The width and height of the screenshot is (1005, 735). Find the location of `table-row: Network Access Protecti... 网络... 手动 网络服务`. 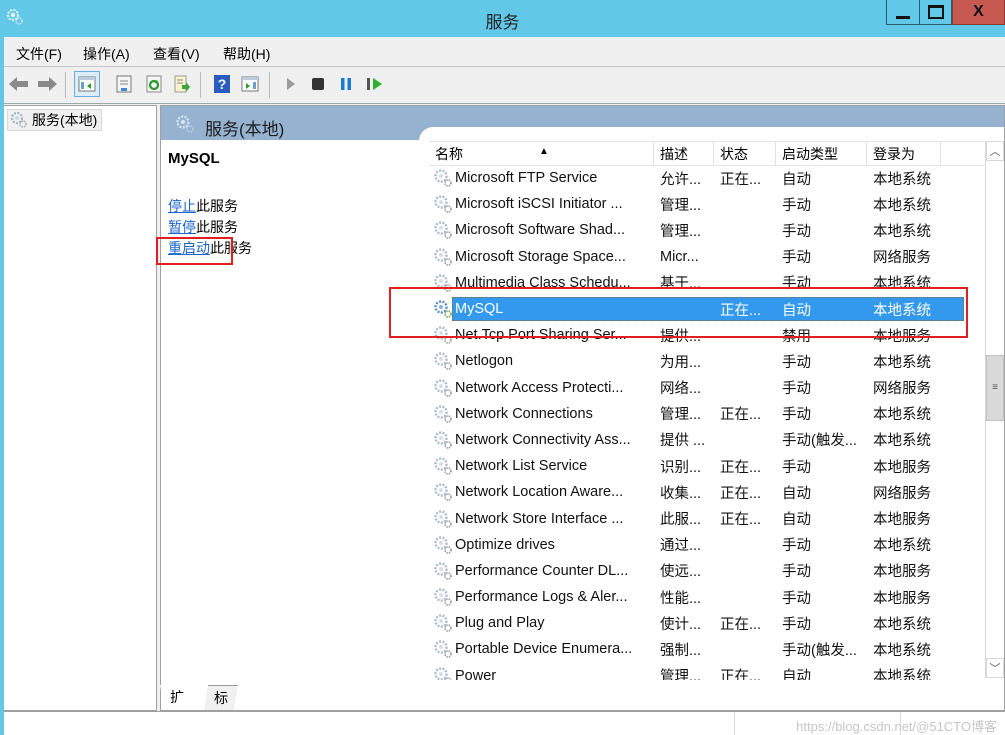

table-row: Network Access Protecti... 网络... 手动 网络服务 is located at coordinates (706, 388).